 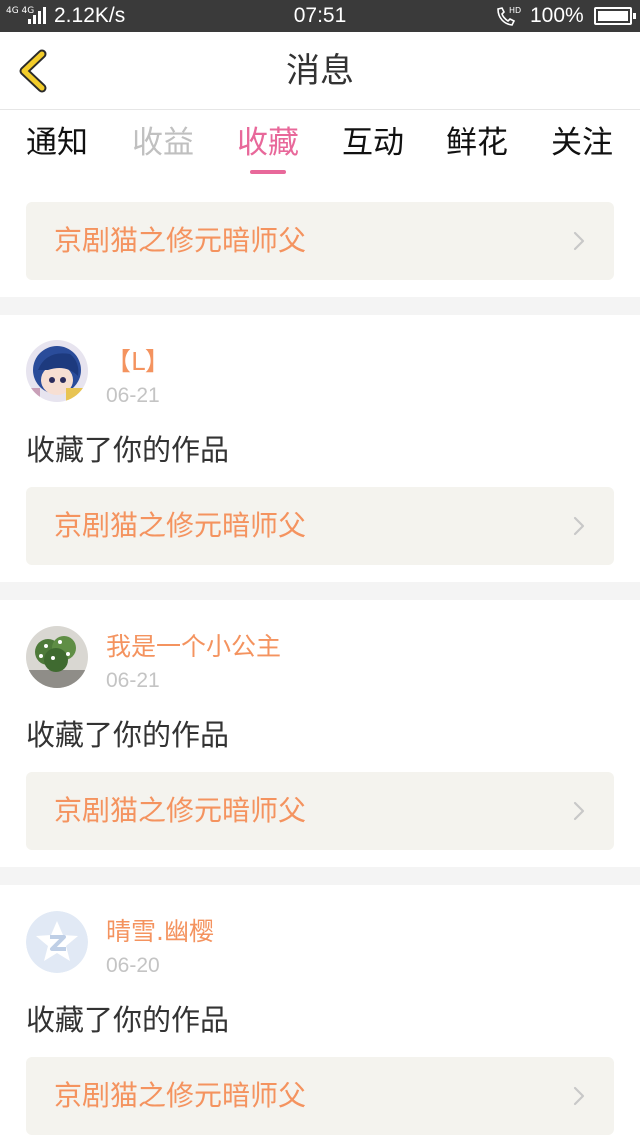 What do you see at coordinates (508, 16) in the screenshot?
I see `hd-call-icon: HD` at bounding box center [508, 16].